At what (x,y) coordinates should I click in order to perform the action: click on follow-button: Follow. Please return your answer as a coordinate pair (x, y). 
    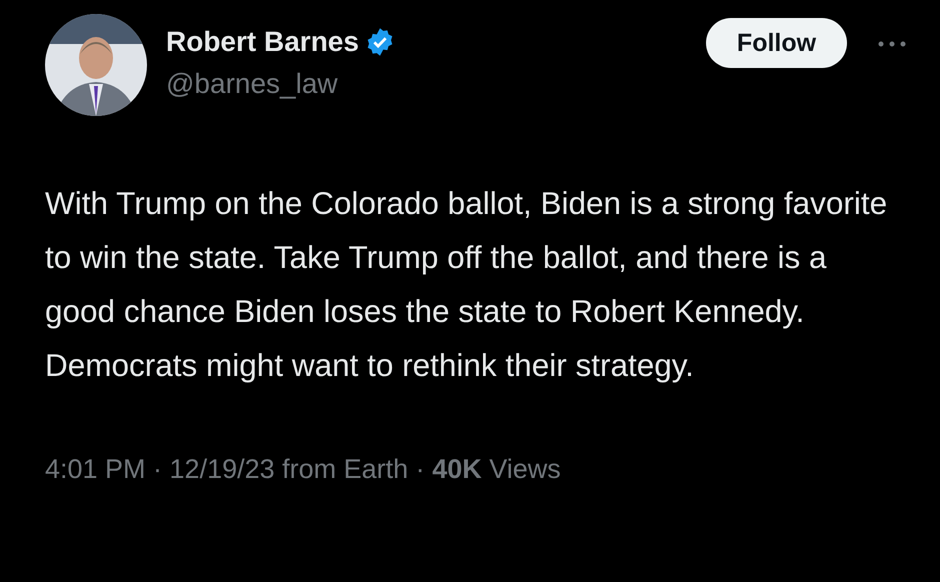
    Looking at the image, I should click on (776, 43).